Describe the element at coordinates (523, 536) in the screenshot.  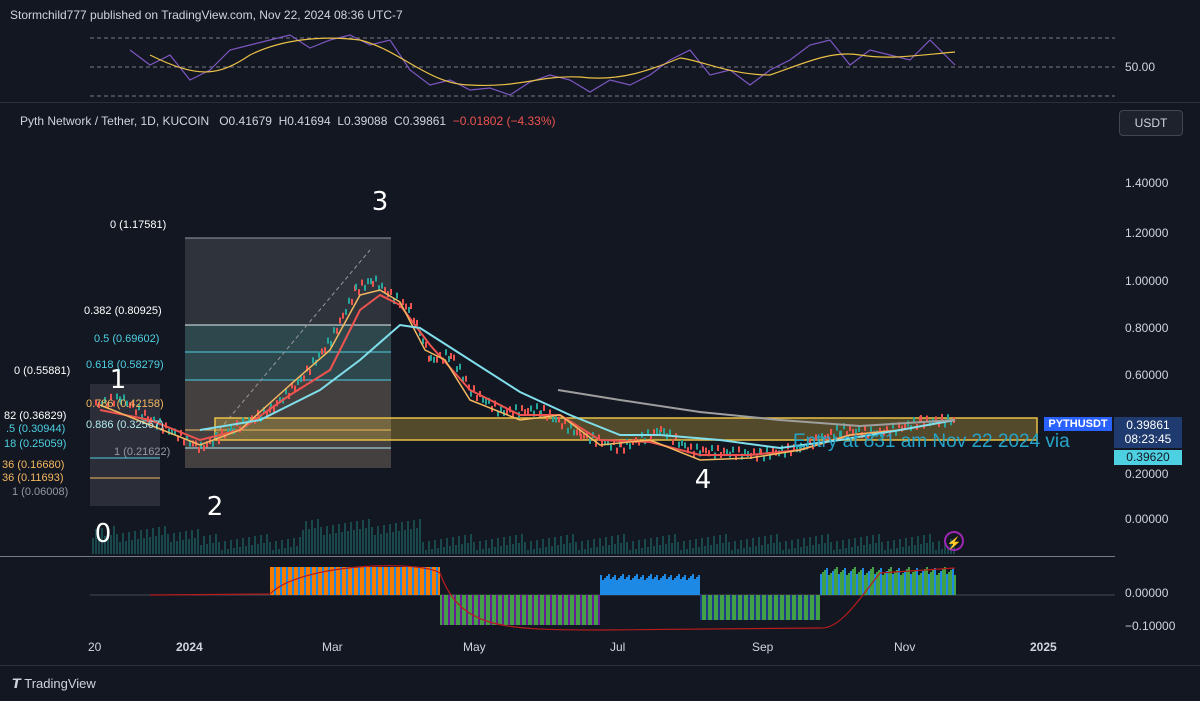
I see `volume-bars` at that location.